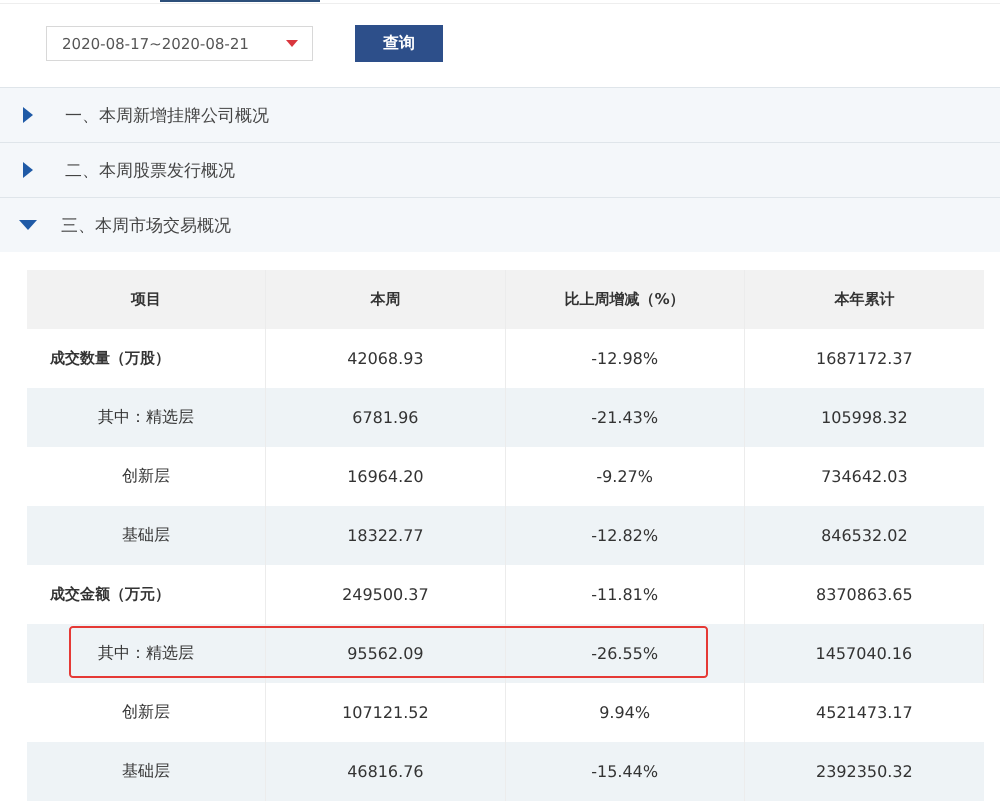 The height and width of the screenshot is (805, 1000). I want to click on table-cell: -15.44%, so click(625, 771).